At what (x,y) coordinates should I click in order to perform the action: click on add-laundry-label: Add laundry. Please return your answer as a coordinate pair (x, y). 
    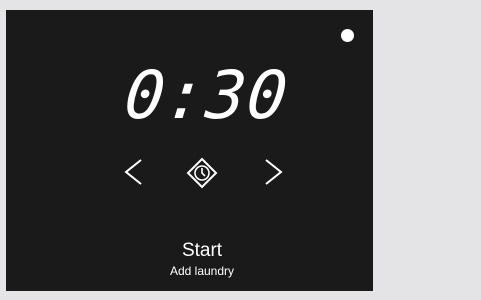
    Looking at the image, I should click on (202, 271).